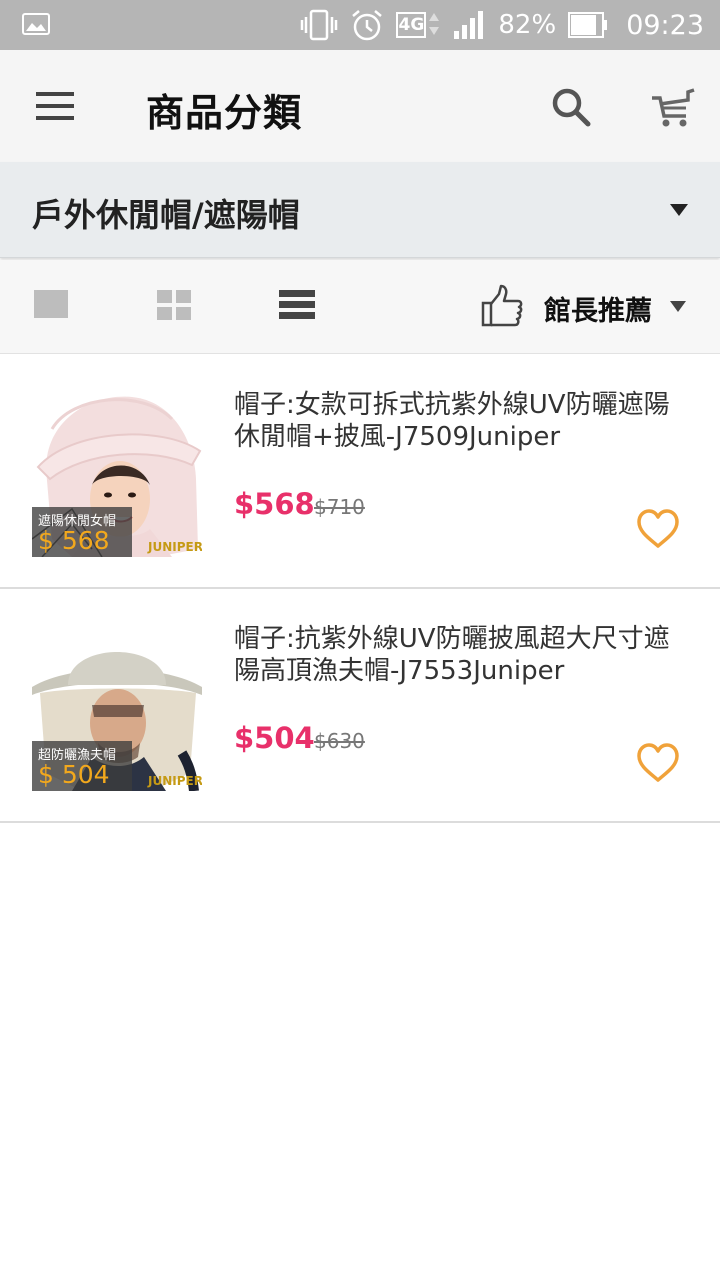 This screenshot has width=720, height=1280. What do you see at coordinates (367, 25) in the screenshot?
I see `alarm-icon` at bounding box center [367, 25].